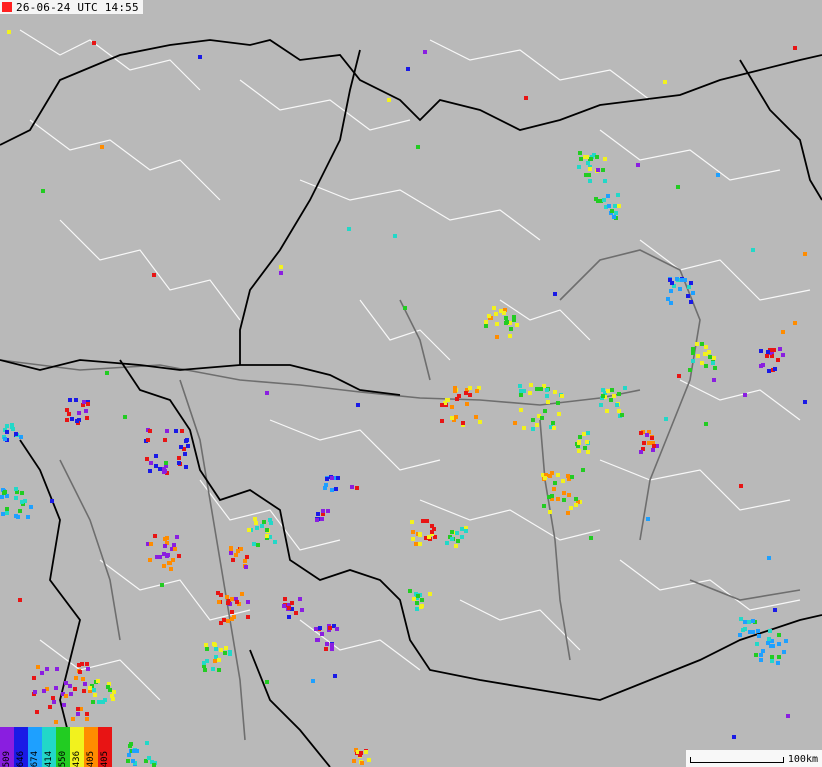  I want to click on legend-cell: 674, so click(35, 747).